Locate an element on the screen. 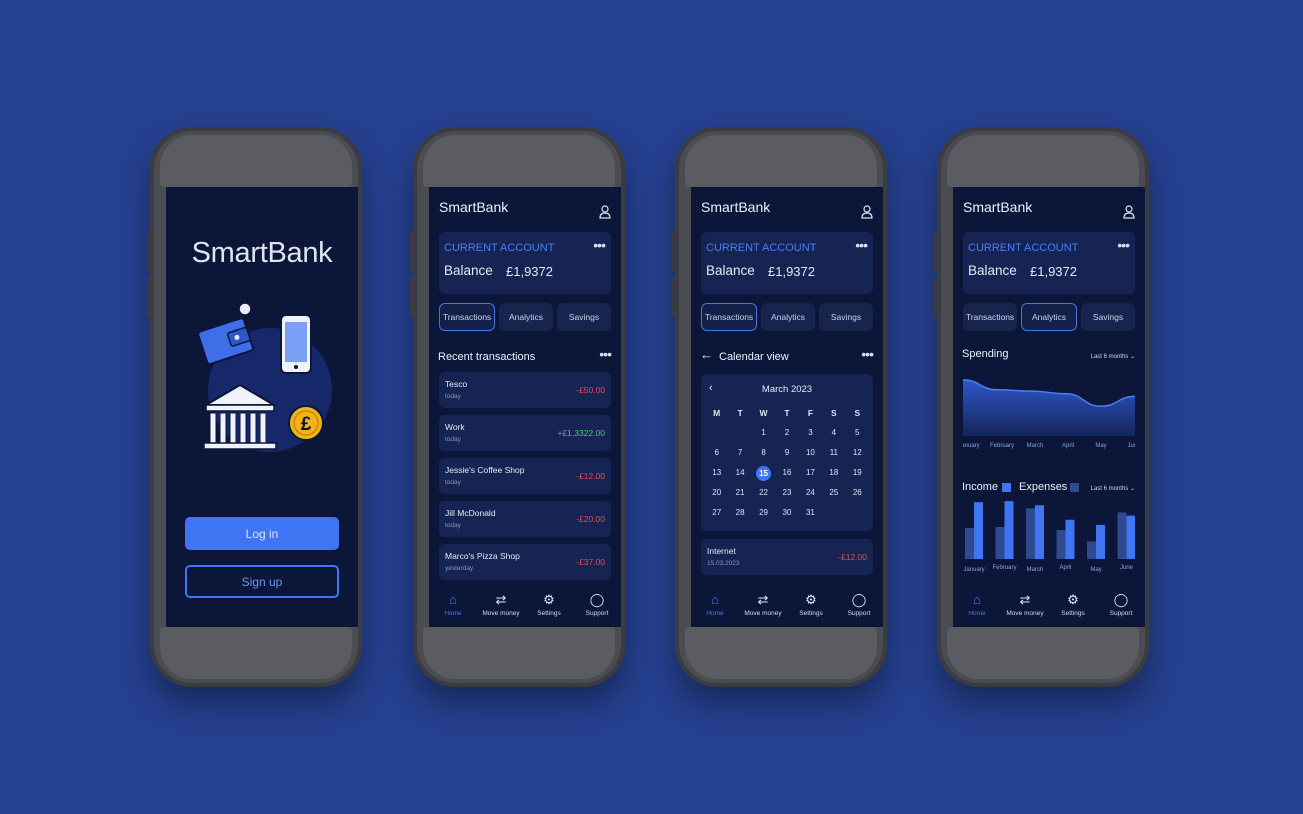 This screenshot has width=1303, height=814. transaction-amount: +£1,3322.00 is located at coordinates (581, 433).